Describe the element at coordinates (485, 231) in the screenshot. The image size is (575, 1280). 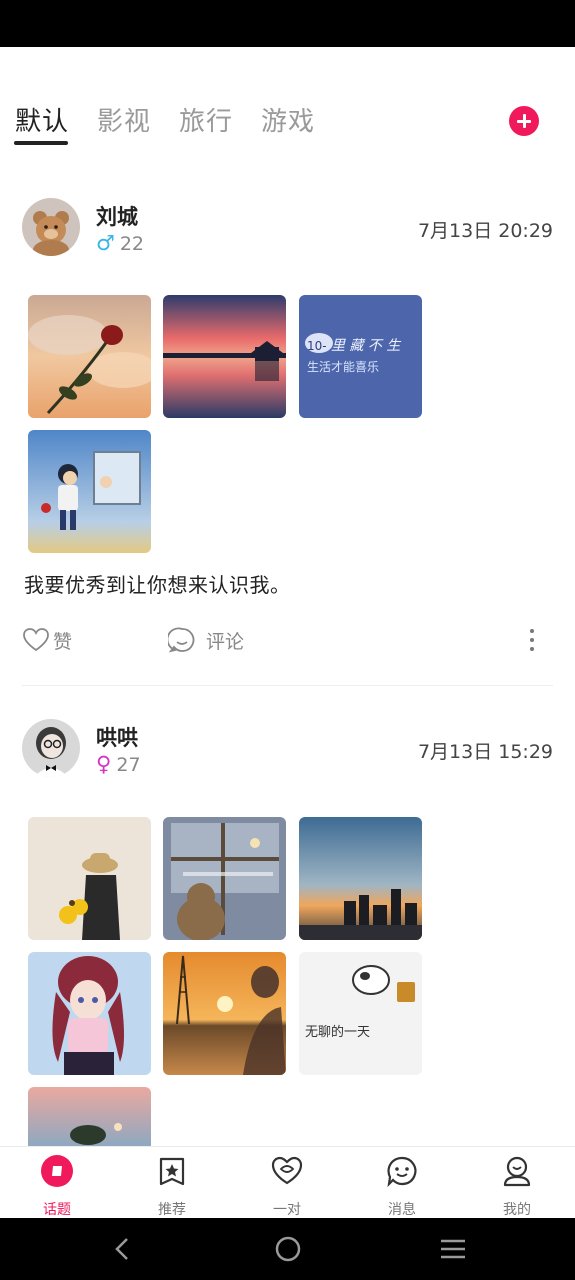
I see `post-time: 7月13日 20:29` at that location.